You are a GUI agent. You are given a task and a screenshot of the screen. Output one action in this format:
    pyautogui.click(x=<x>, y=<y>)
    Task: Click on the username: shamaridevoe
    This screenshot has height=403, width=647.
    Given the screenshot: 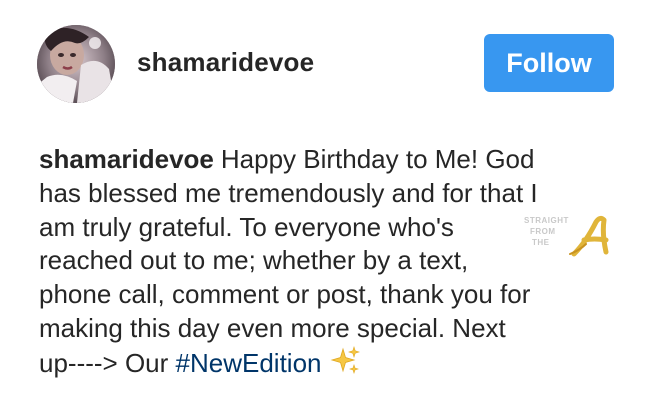 What is the action you would take?
    pyautogui.click(x=225, y=62)
    